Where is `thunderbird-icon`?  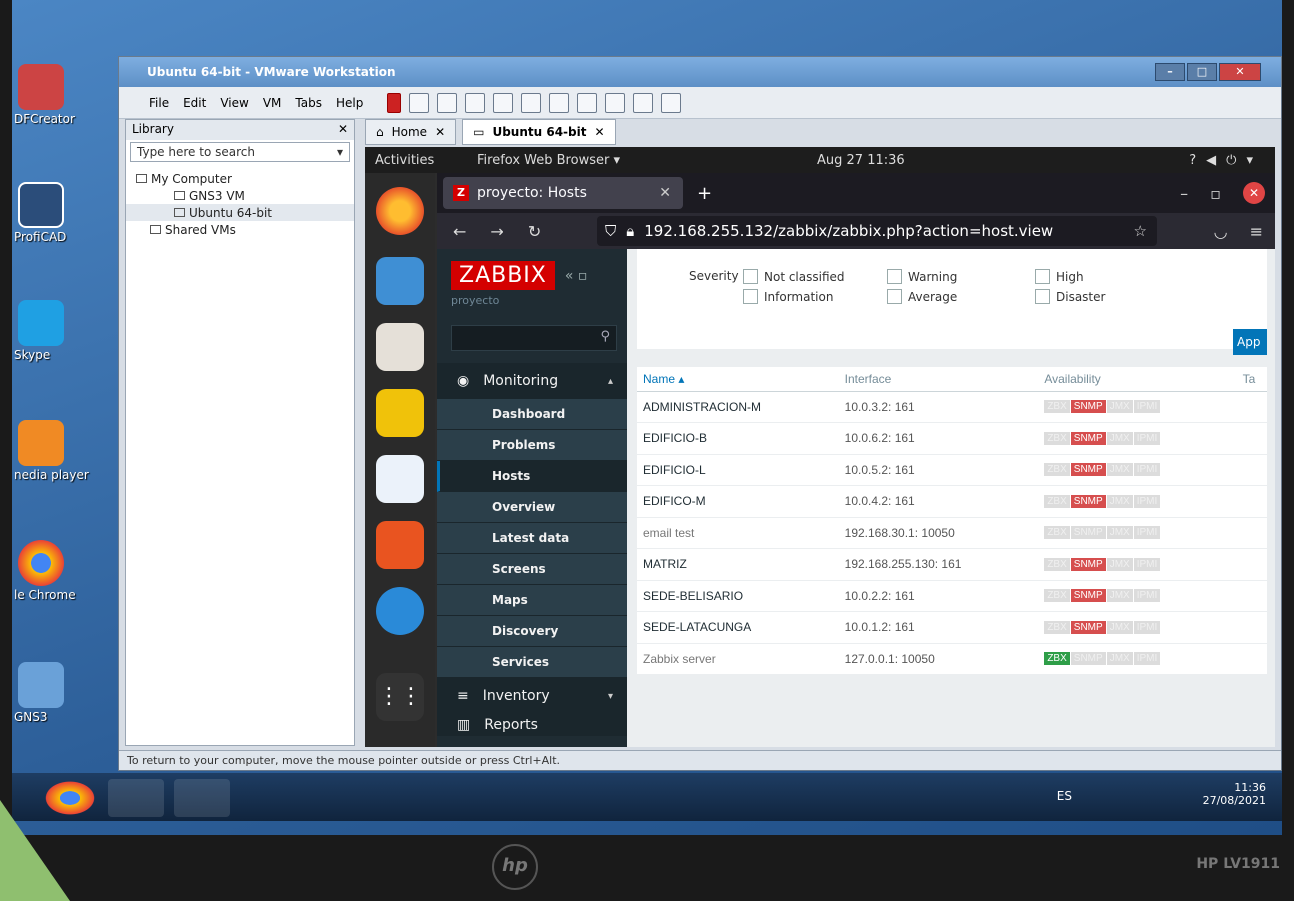
thunderbird-icon is located at coordinates (400, 281).